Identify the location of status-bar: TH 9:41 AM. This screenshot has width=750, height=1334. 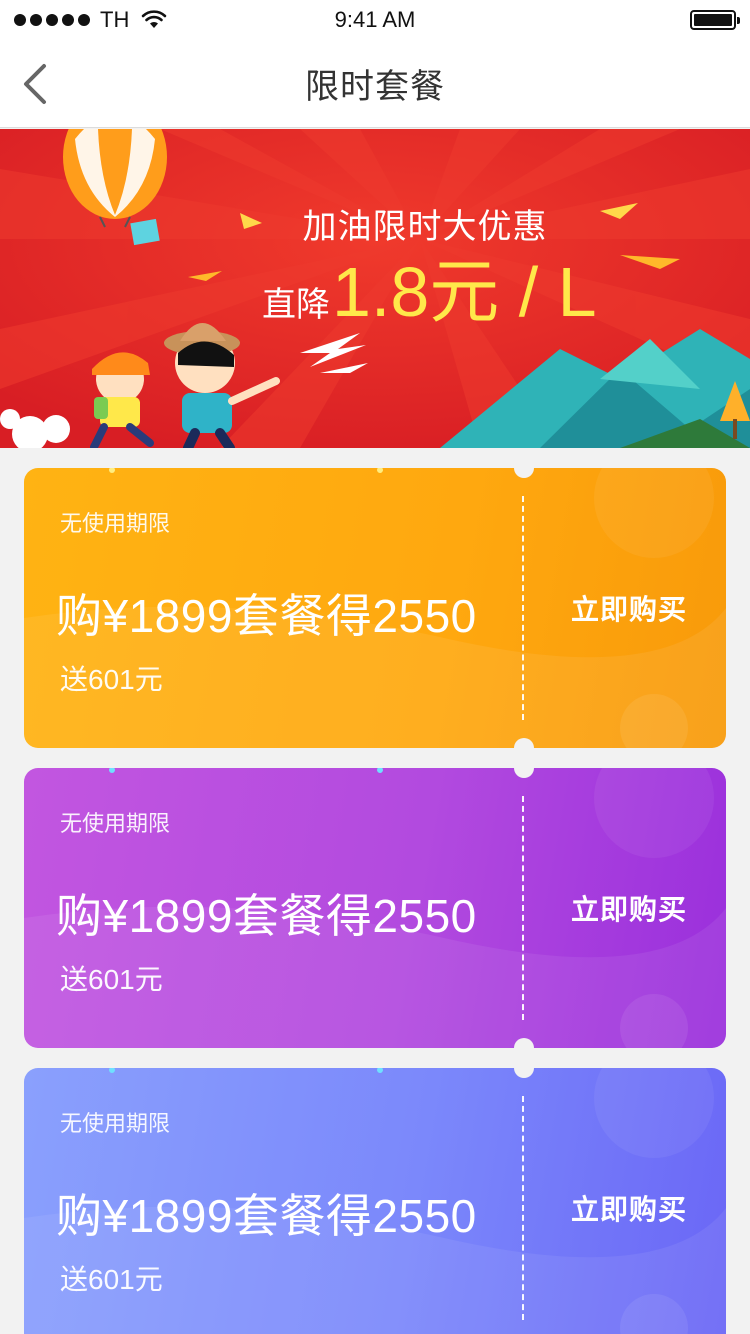
(375, 20).